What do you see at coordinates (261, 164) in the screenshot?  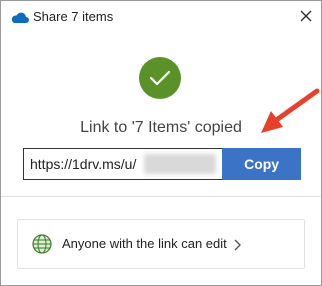 I see `copy-button: Copy` at bounding box center [261, 164].